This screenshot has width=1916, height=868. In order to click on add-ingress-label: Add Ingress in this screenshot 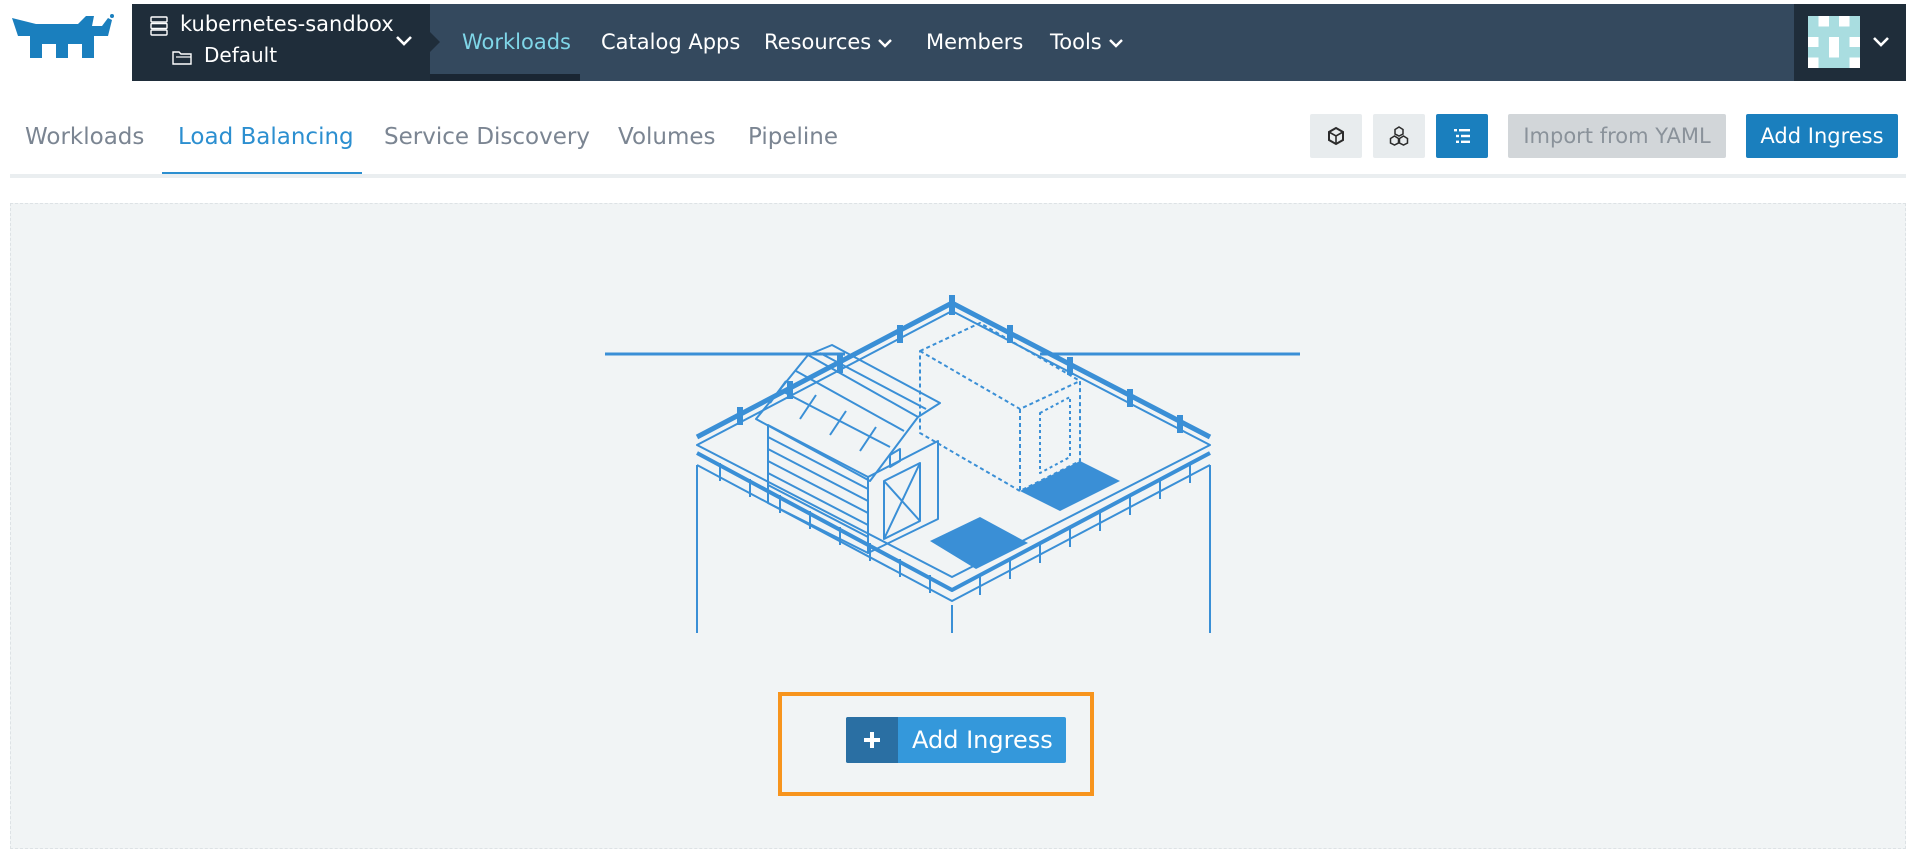, I will do `click(982, 740)`.